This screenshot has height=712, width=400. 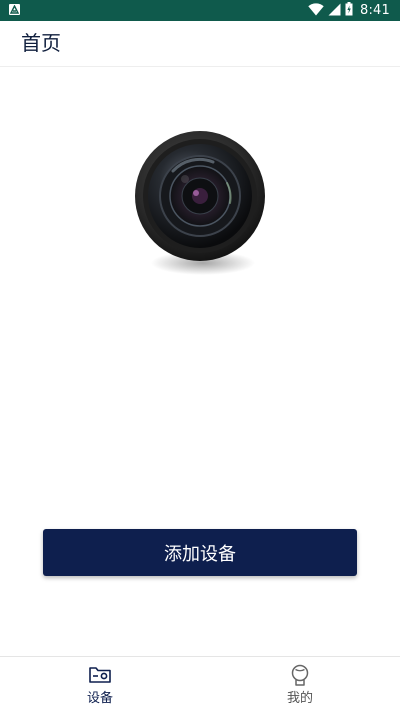 What do you see at coordinates (200, 44) in the screenshot?
I see `header: 首页` at bounding box center [200, 44].